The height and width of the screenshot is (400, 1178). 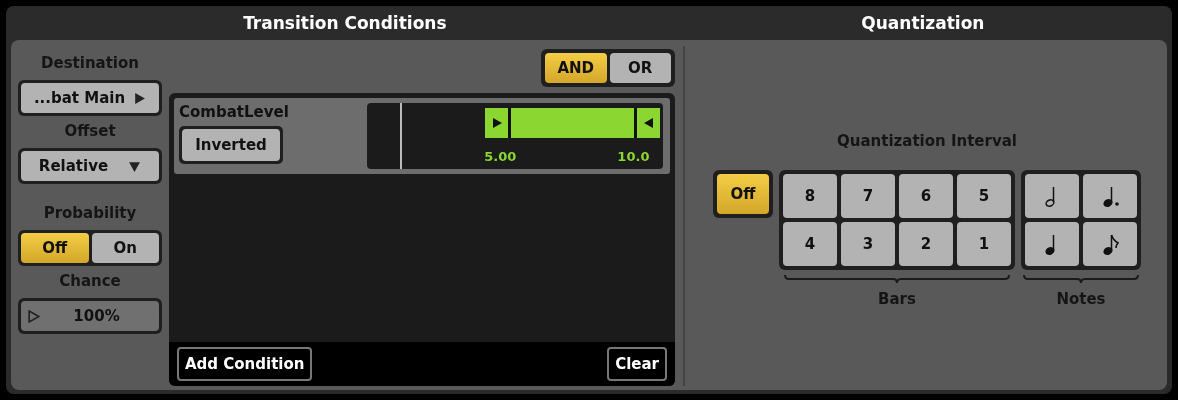 I want to click on section-title: Transition Conditions, so click(x=345, y=23).